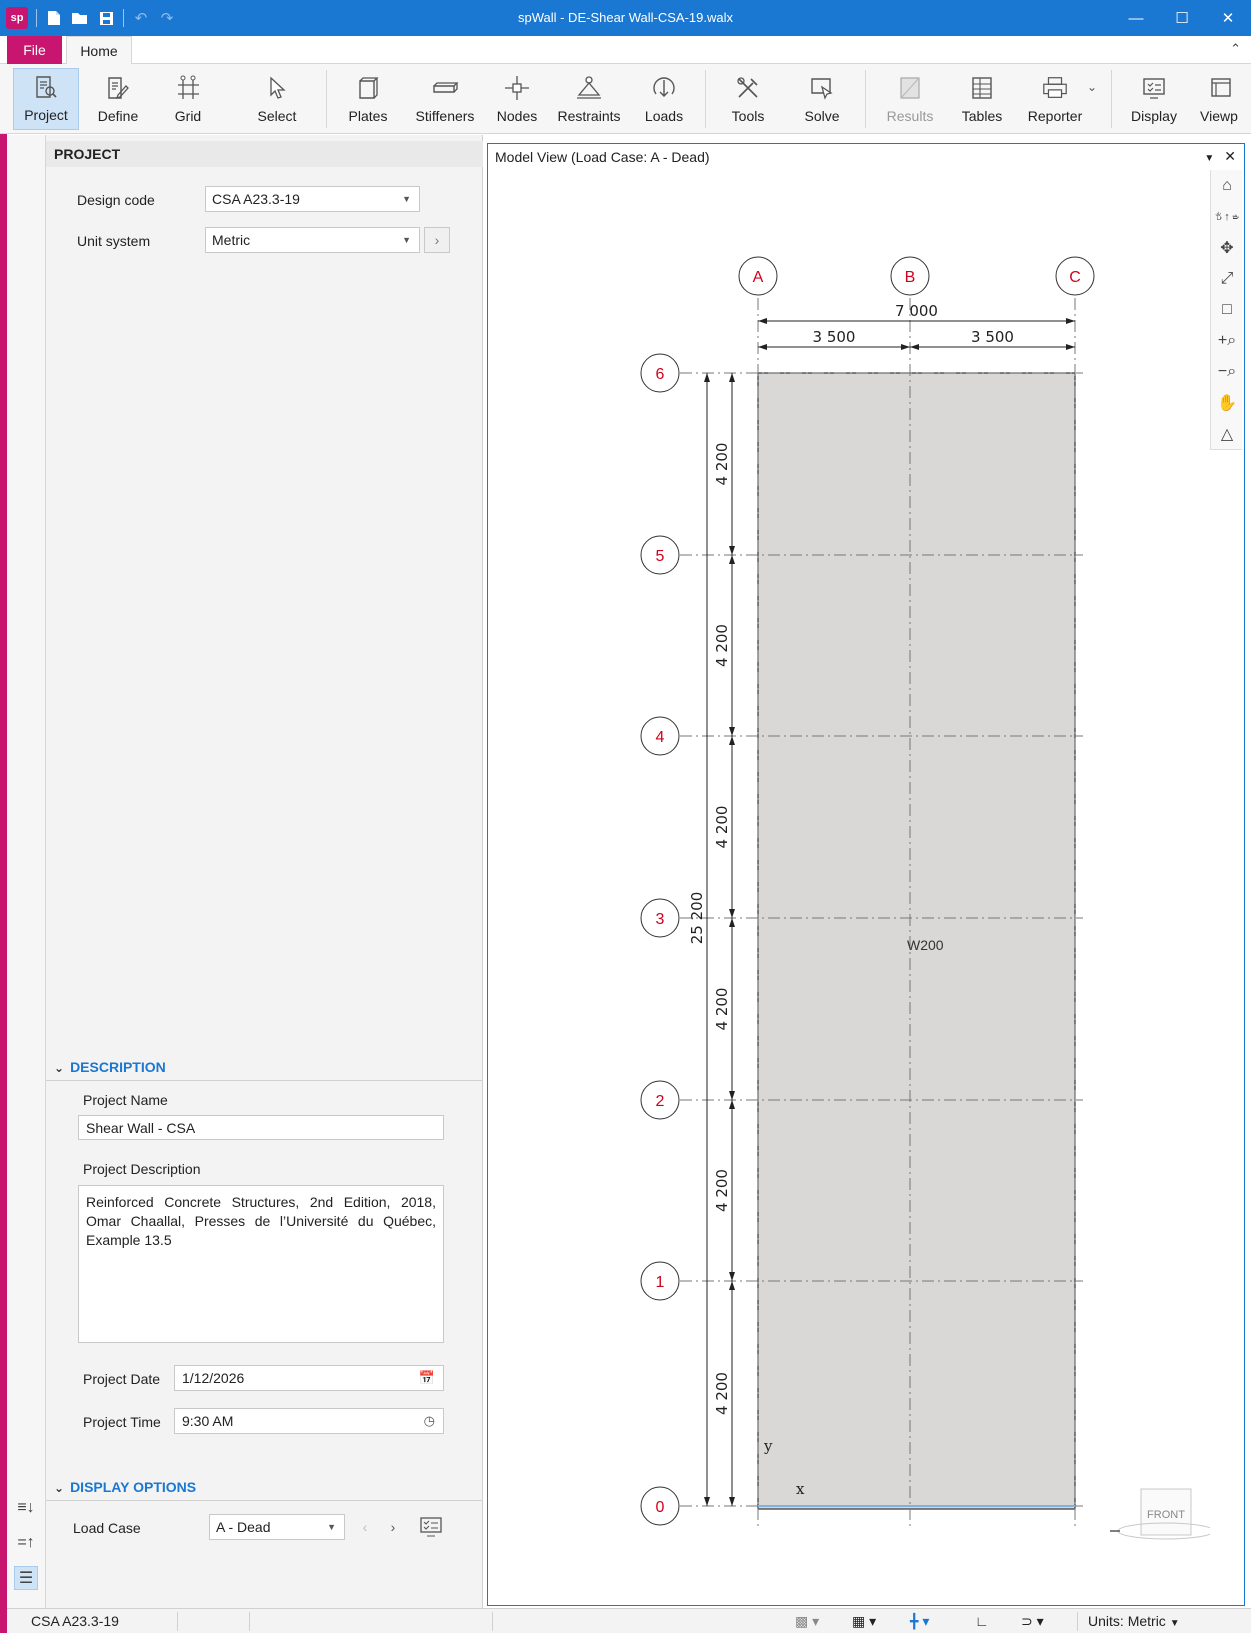  What do you see at coordinates (26, 1508) in the screenshot?
I see `sort-down-icon: ≡↓` at bounding box center [26, 1508].